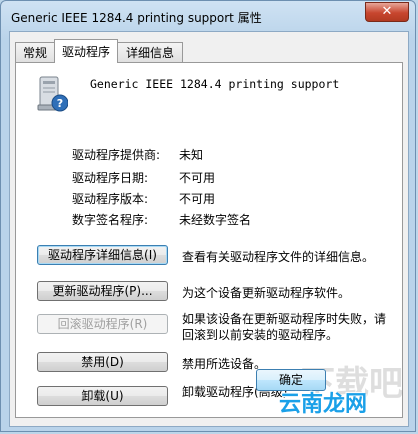 This screenshot has width=418, height=434. What do you see at coordinates (110, 220) in the screenshot?
I see `digital-signer-label: 数字签名程序:` at bounding box center [110, 220].